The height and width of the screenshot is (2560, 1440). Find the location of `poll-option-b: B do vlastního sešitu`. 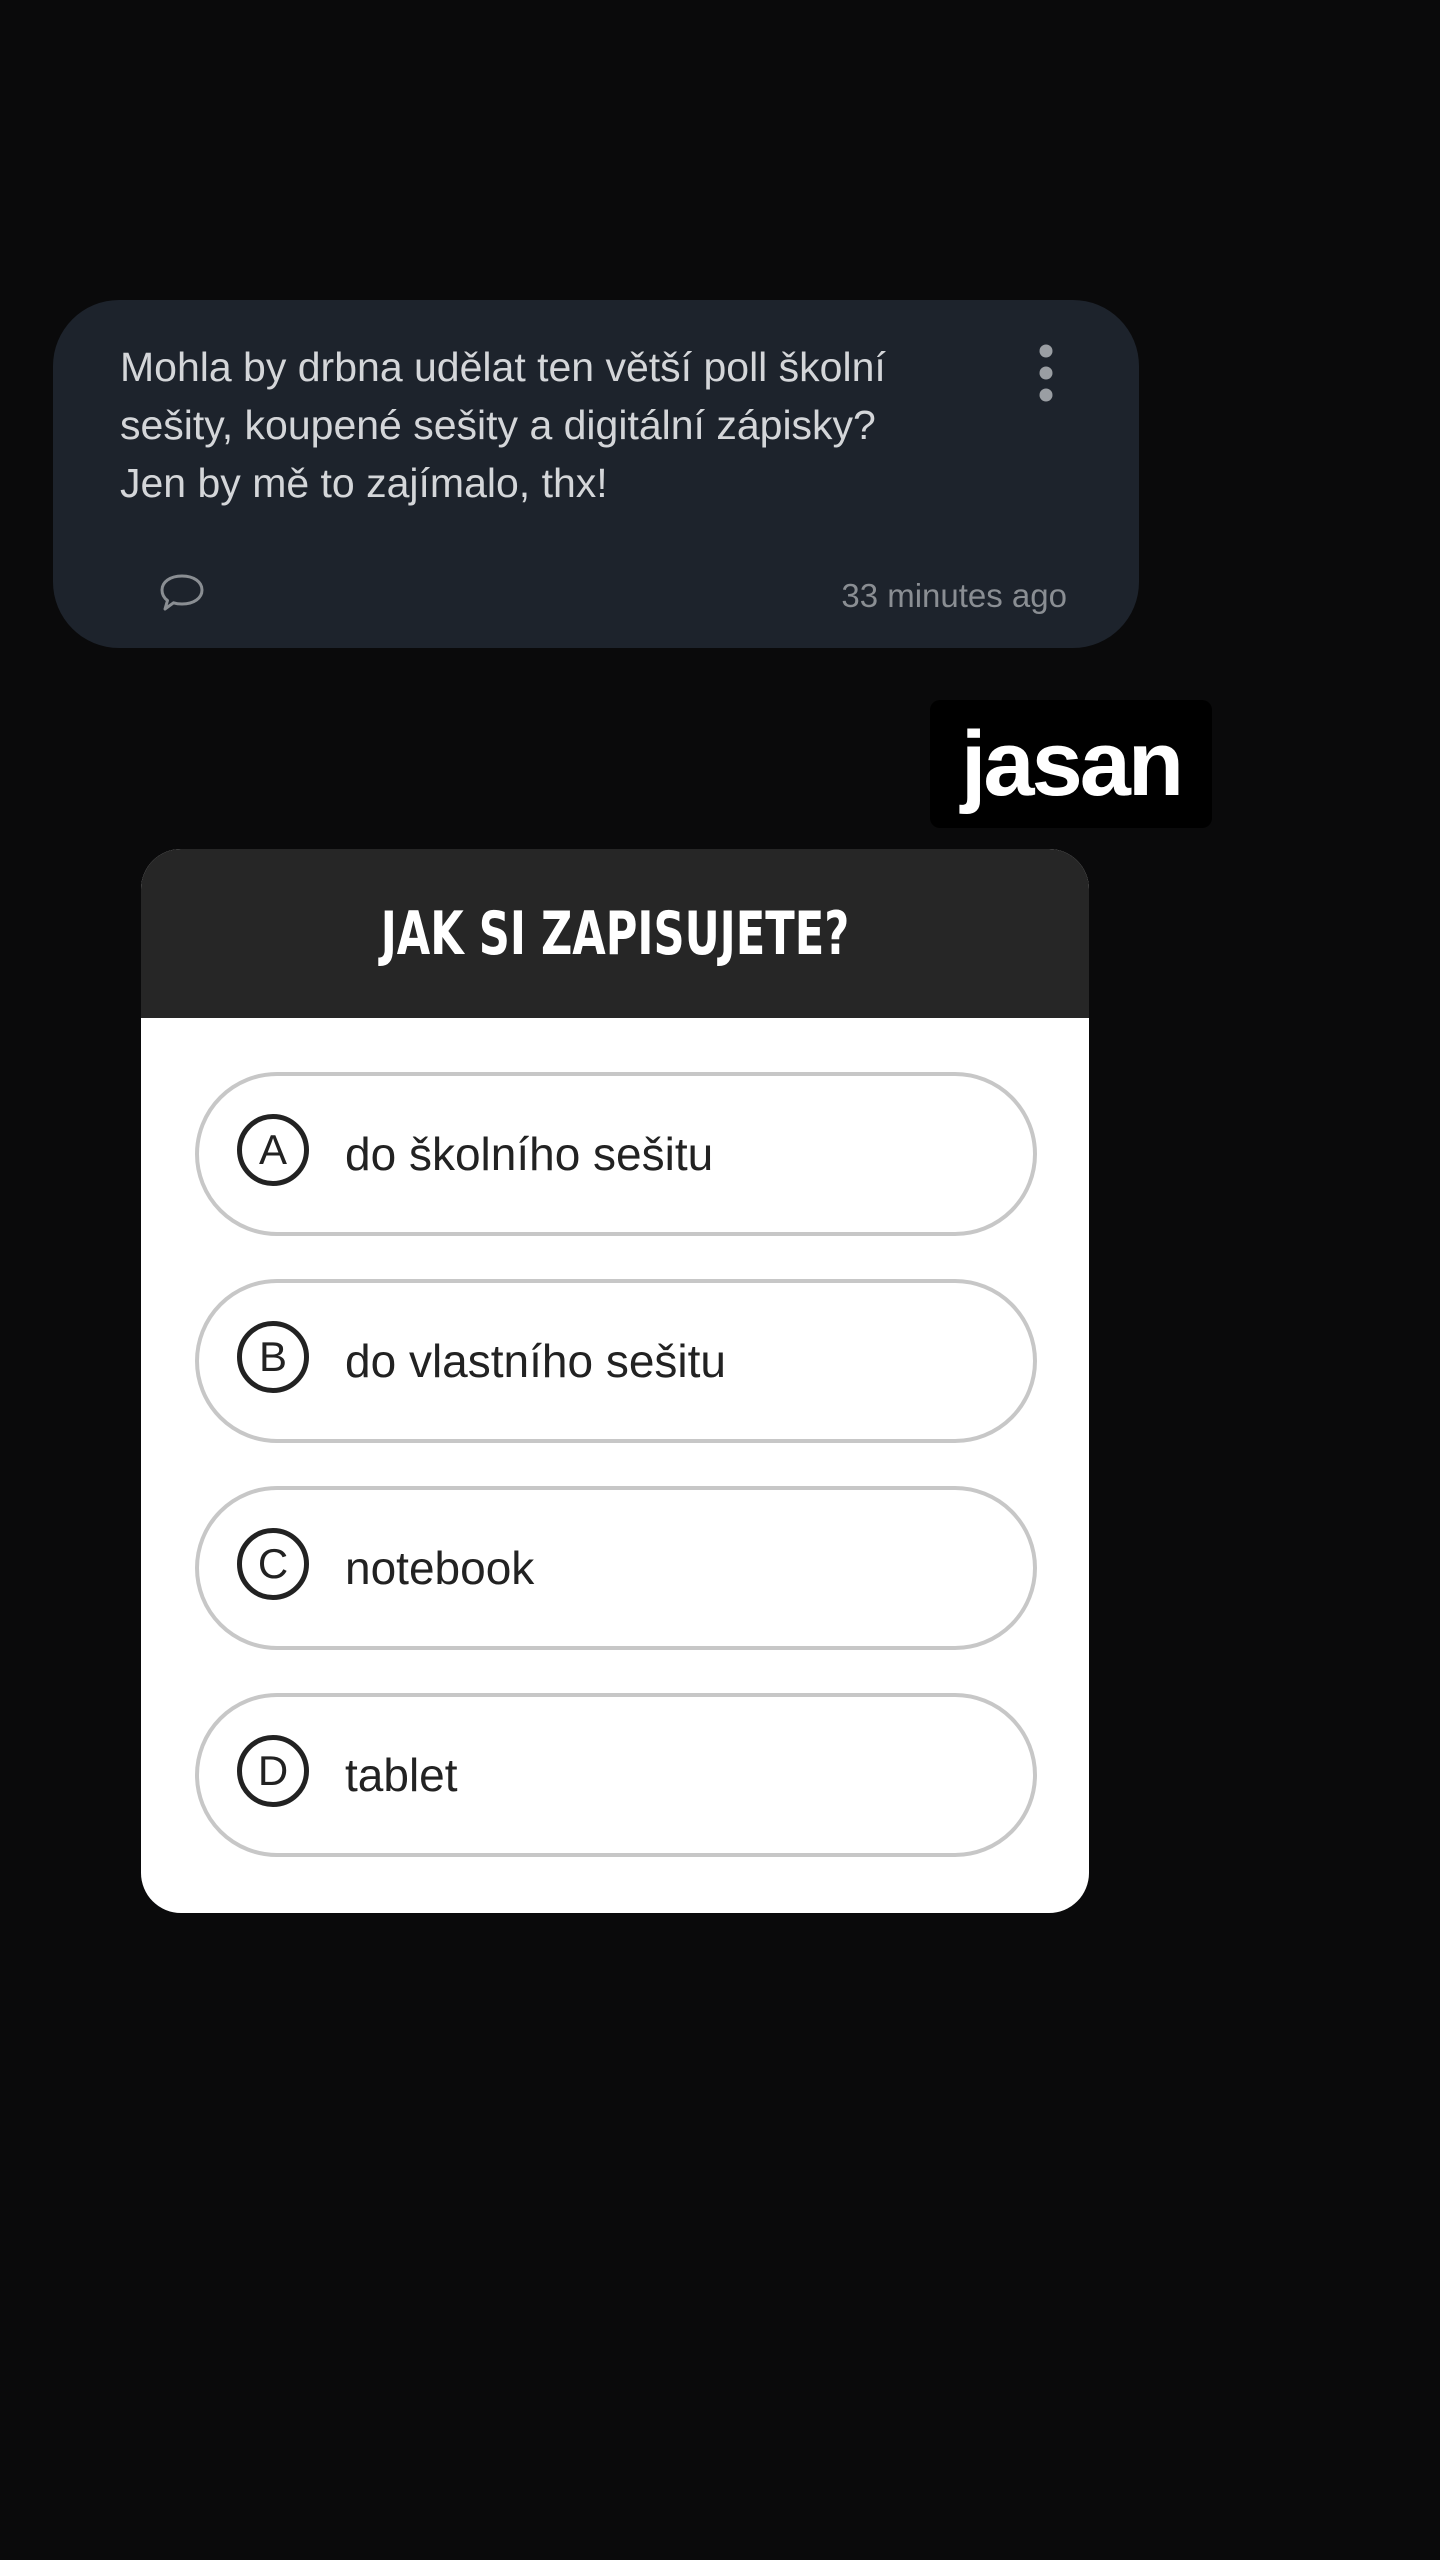

poll-option-b: B do vlastního sešitu is located at coordinates (616, 1361).